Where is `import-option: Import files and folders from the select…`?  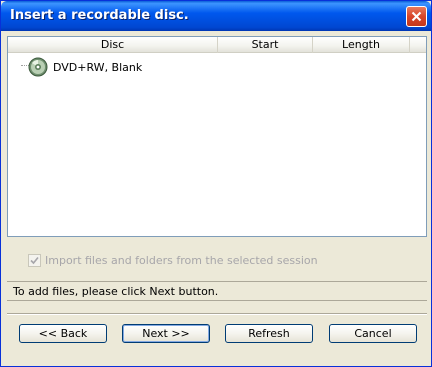 import-option: Import files and folders from the select… is located at coordinates (173, 260).